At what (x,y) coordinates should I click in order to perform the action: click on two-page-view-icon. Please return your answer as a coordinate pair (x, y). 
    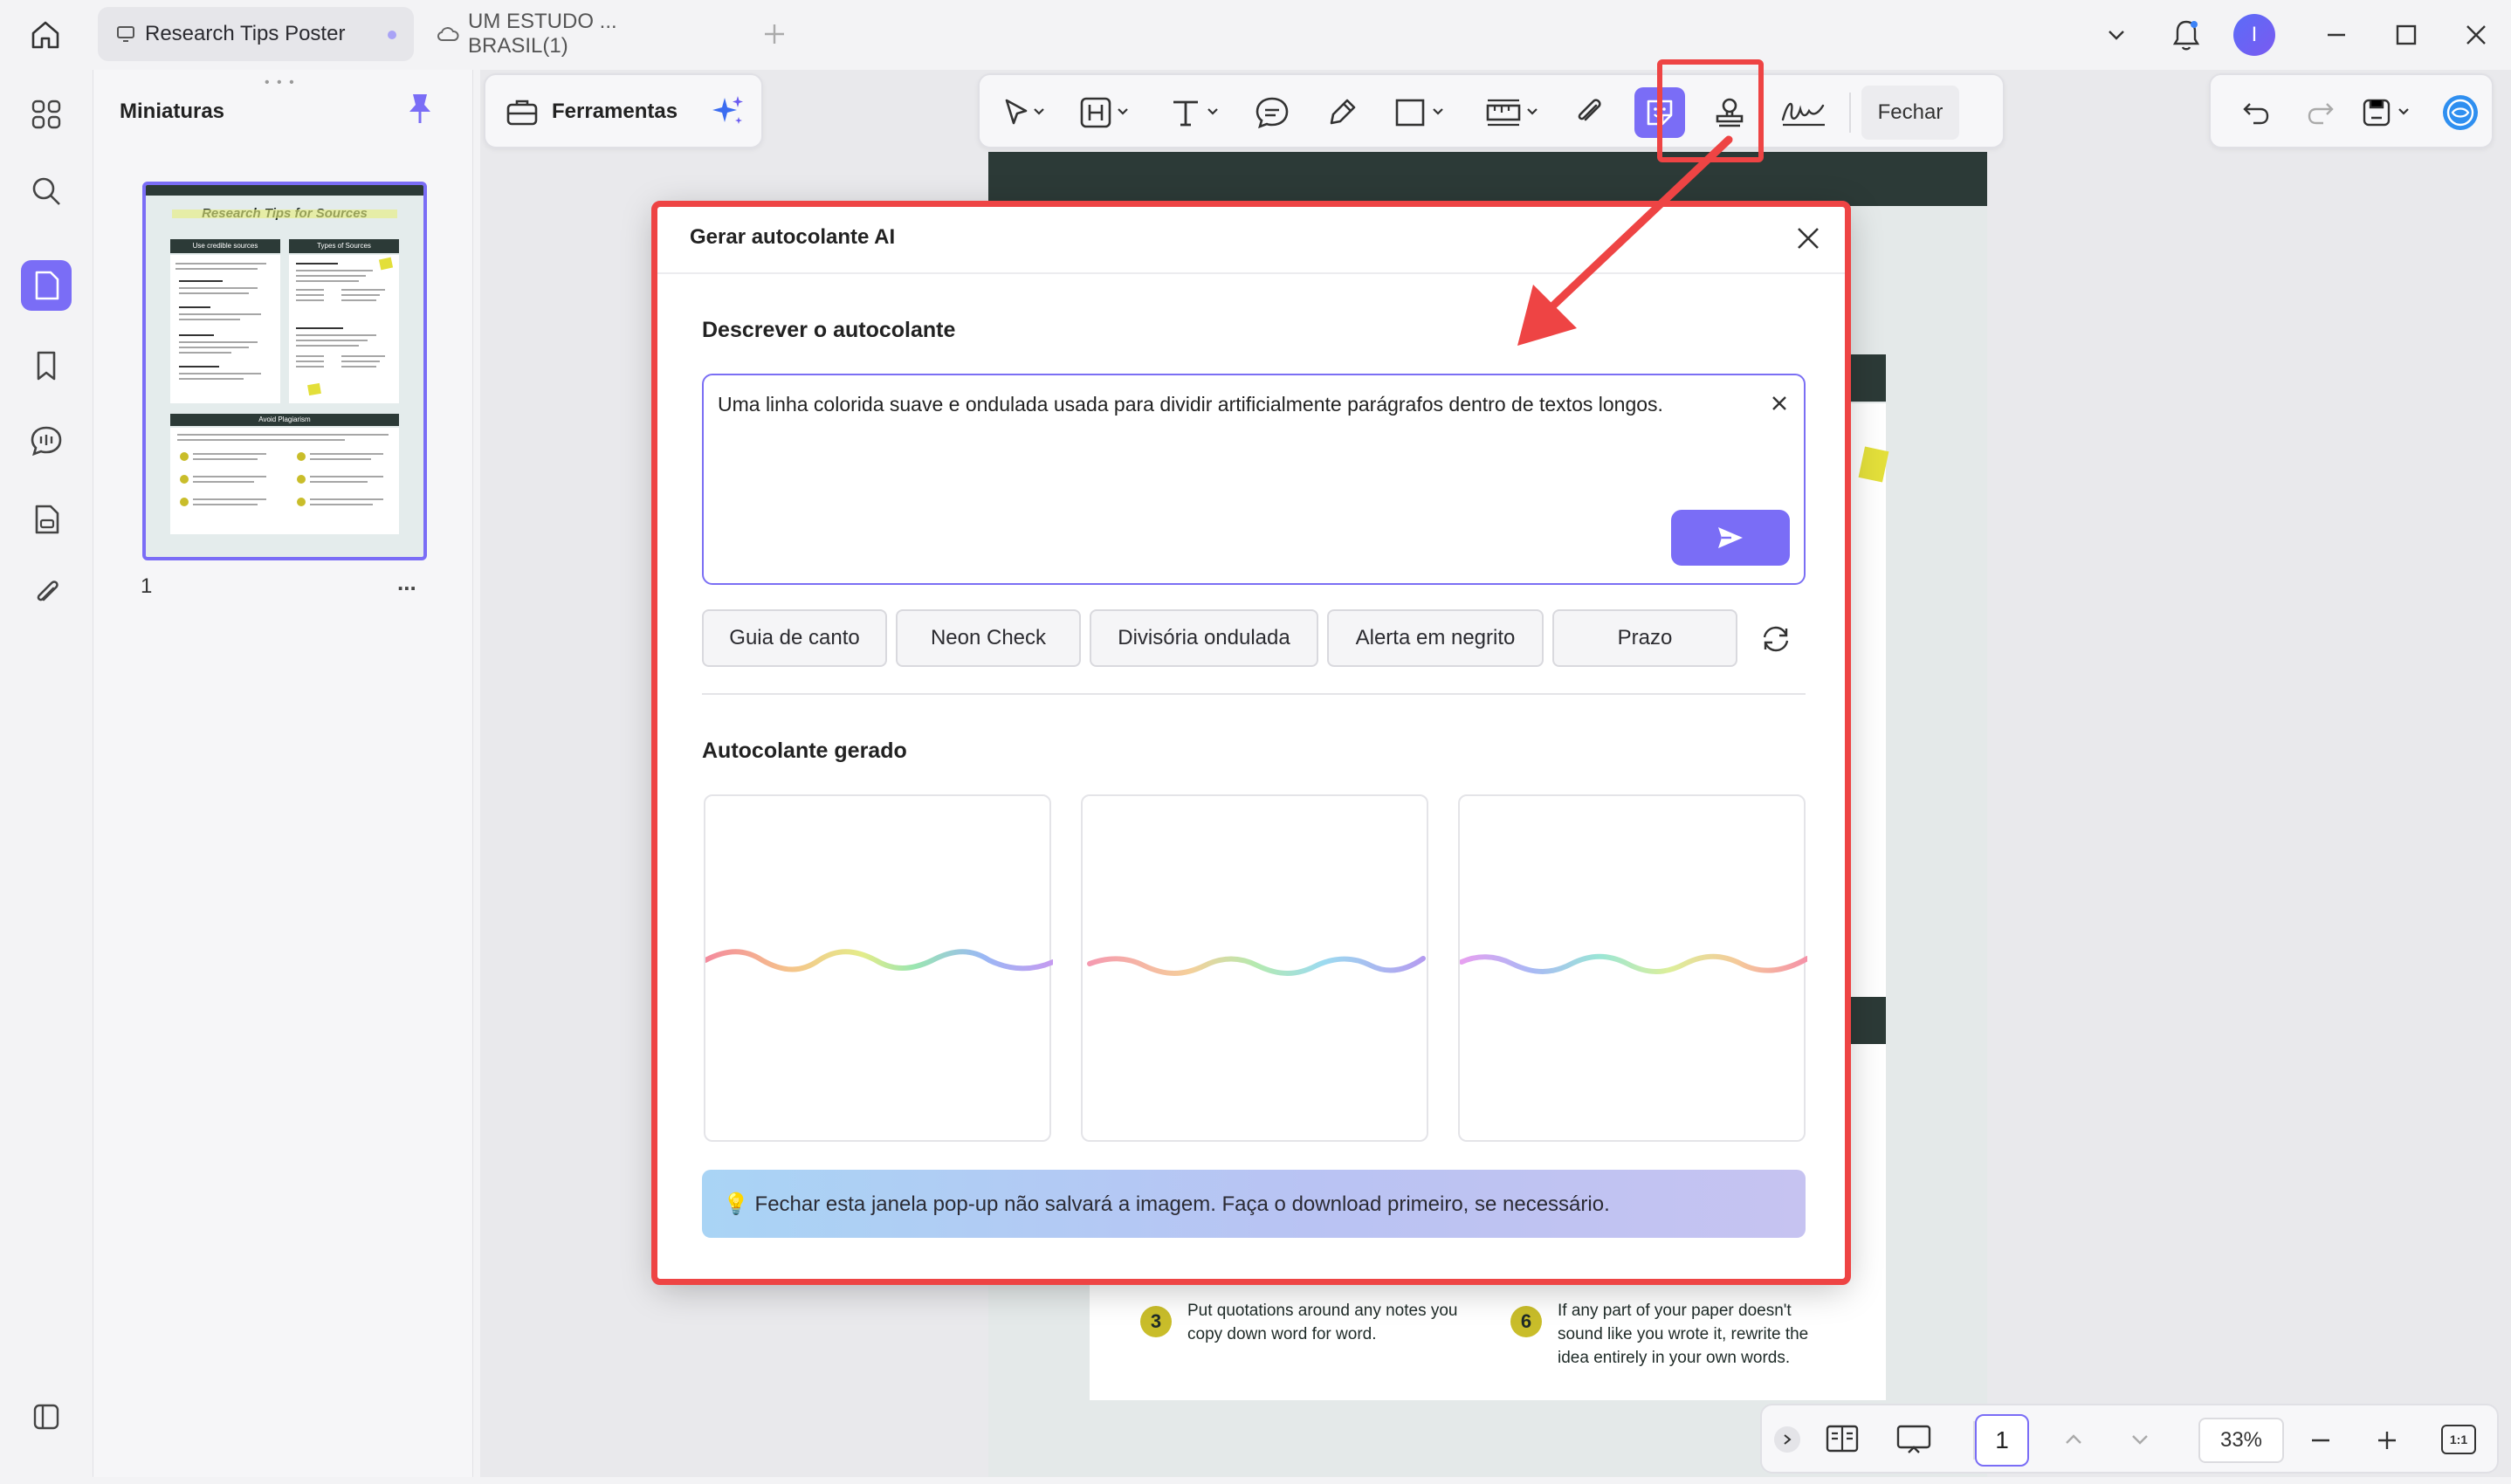
    Looking at the image, I should click on (1842, 1438).